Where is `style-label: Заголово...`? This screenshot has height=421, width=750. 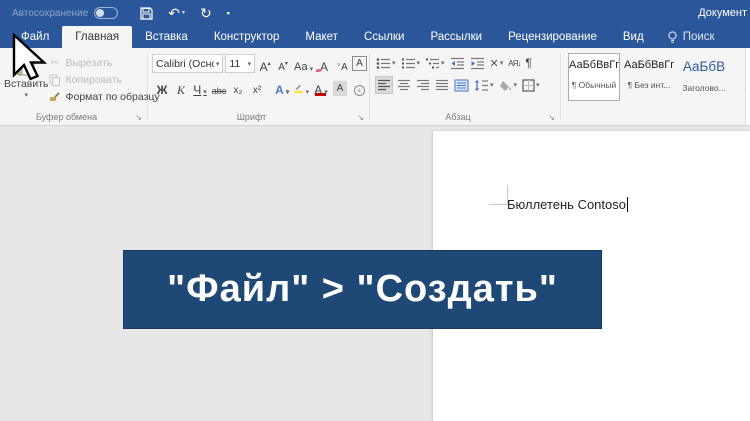 style-label: Заголово... is located at coordinates (704, 88).